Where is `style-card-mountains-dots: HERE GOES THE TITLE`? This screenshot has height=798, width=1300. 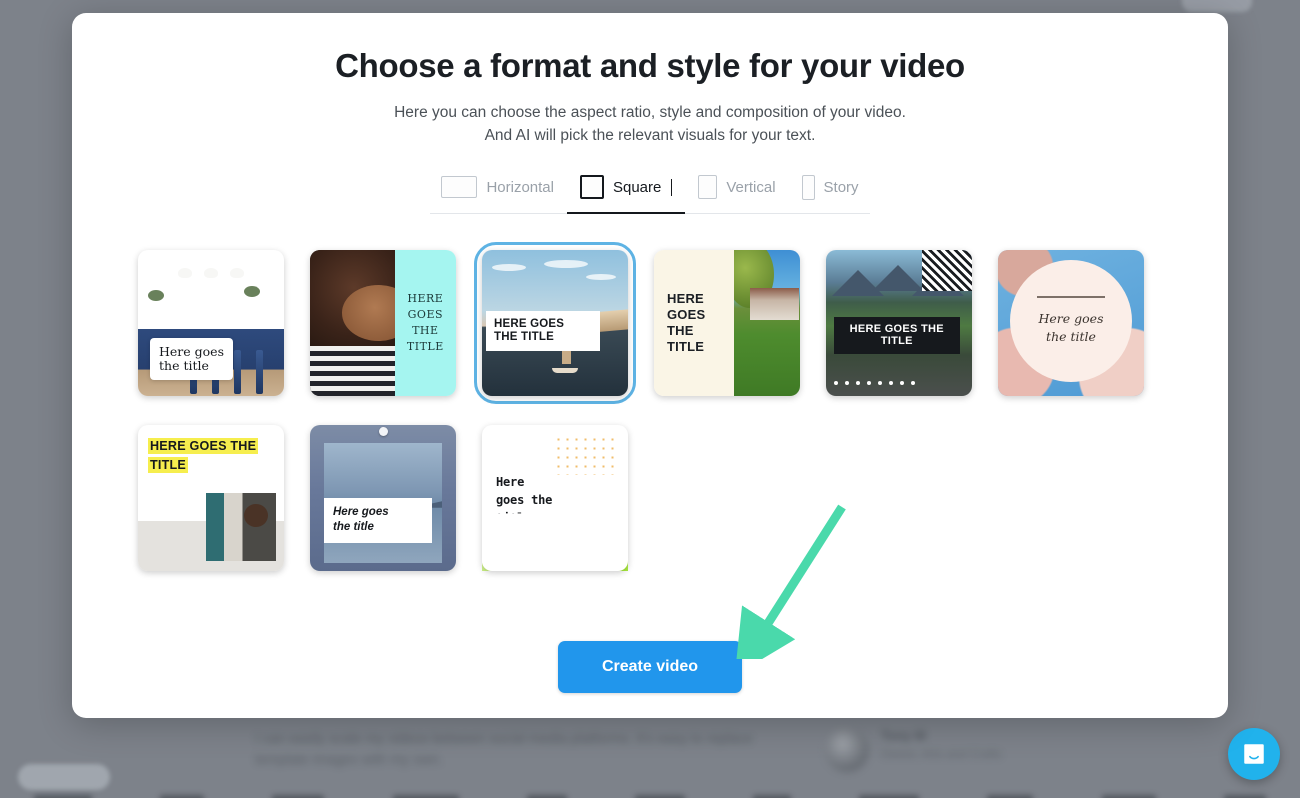 style-card-mountains-dots: HERE GOES THE TITLE is located at coordinates (899, 323).